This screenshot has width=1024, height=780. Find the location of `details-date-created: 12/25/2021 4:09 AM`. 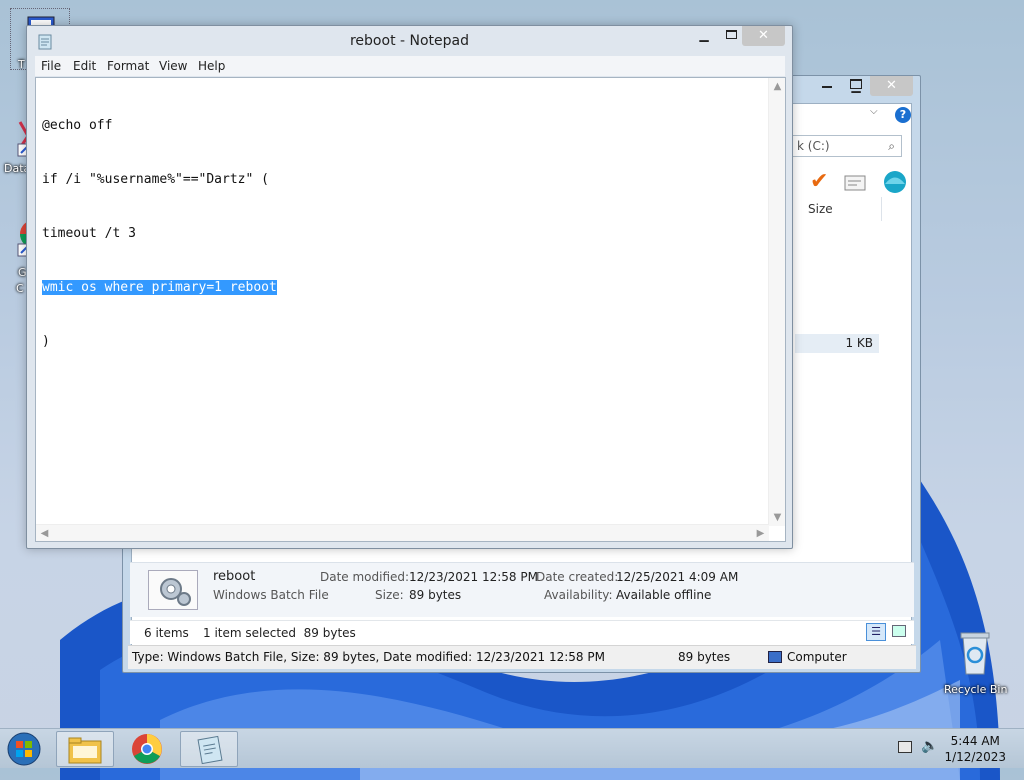

details-date-created: 12/25/2021 4:09 AM is located at coordinates (677, 577).